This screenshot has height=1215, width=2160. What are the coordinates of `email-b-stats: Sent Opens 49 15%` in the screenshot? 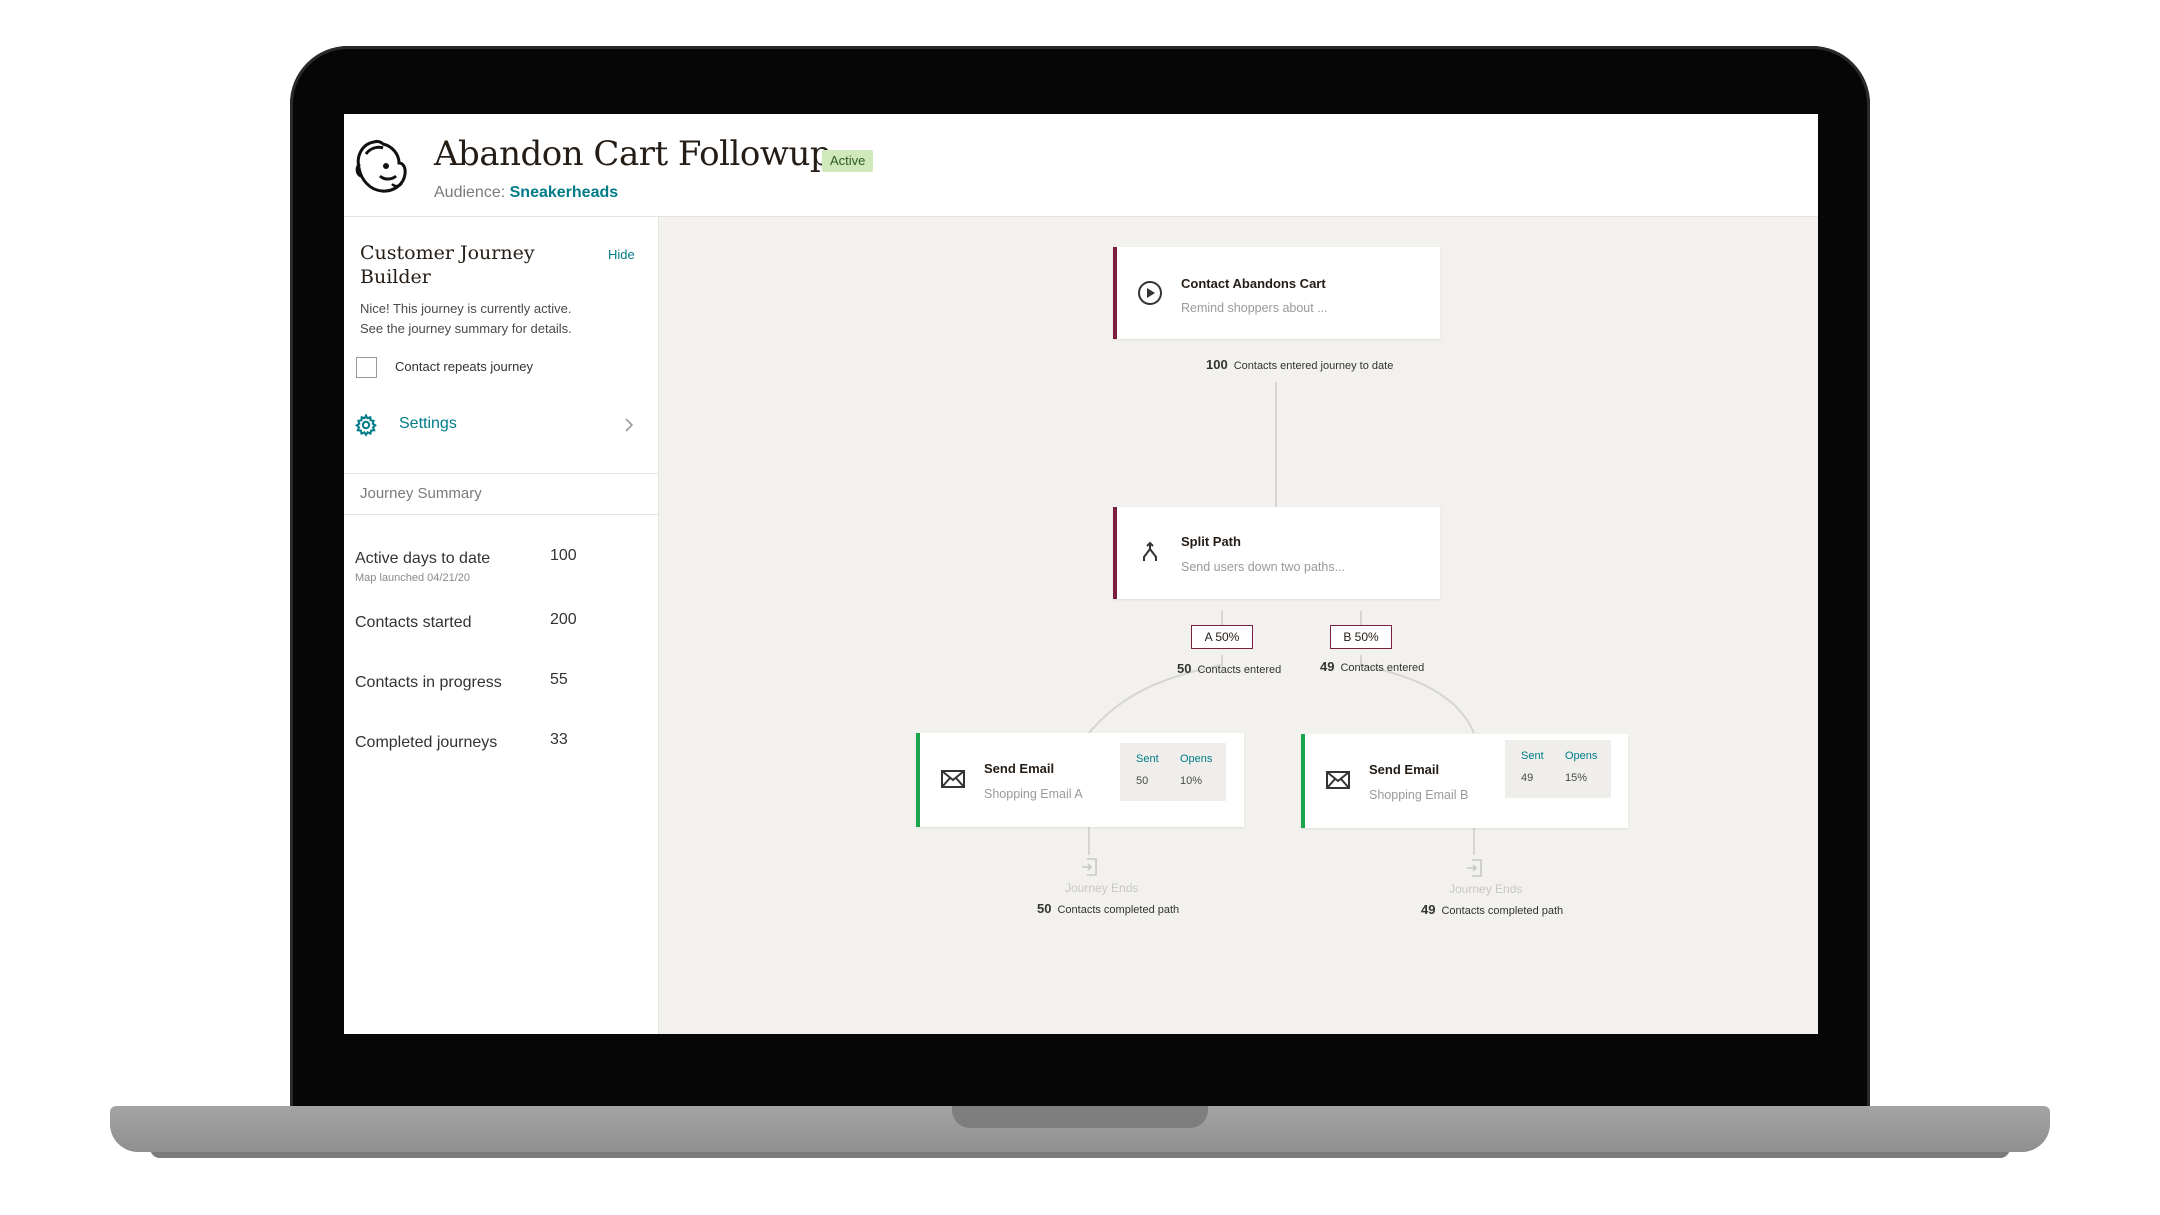 It's located at (1558, 769).